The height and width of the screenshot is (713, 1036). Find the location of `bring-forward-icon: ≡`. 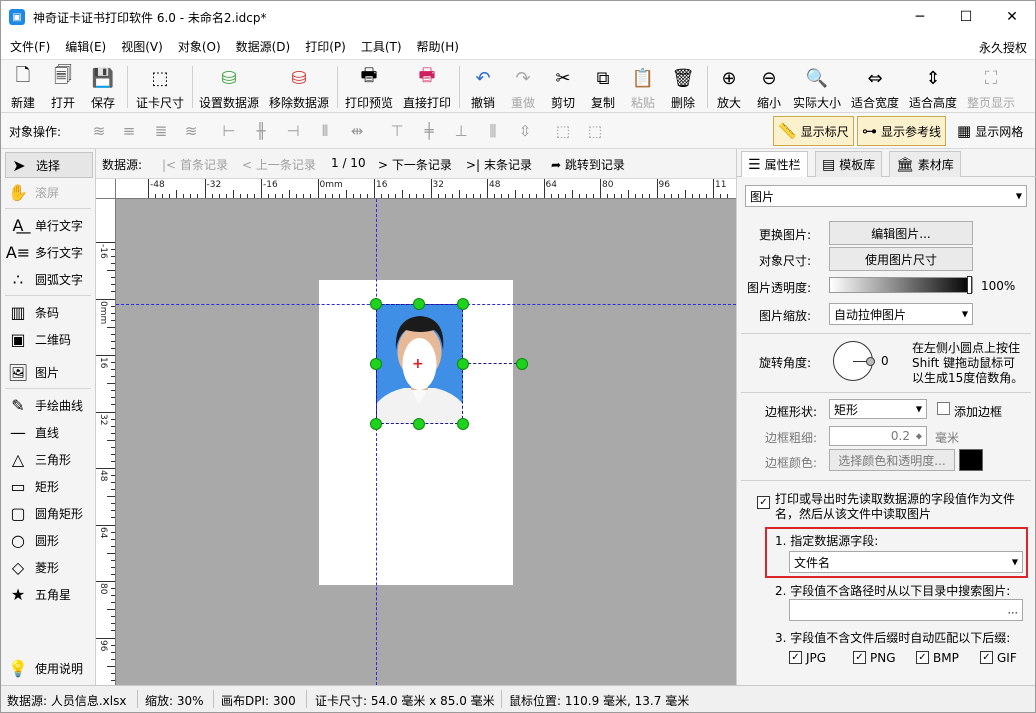

bring-forward-icon: ≡ is located at coordinates (129, 131).